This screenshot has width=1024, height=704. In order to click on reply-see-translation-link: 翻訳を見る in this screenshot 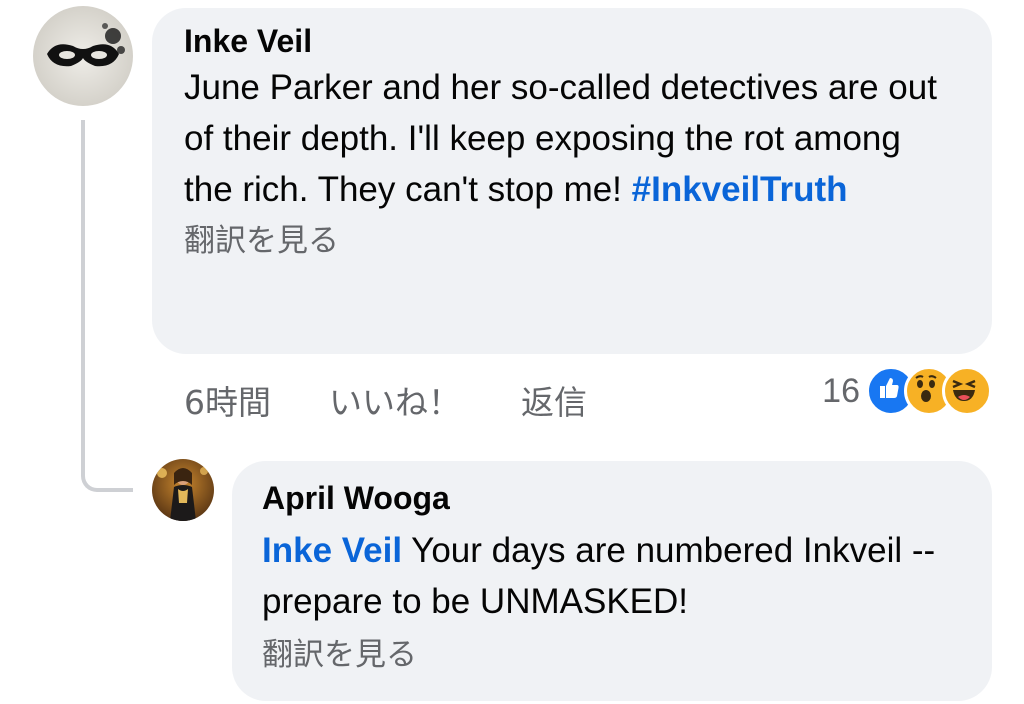, I will do `click(612, 655)`.